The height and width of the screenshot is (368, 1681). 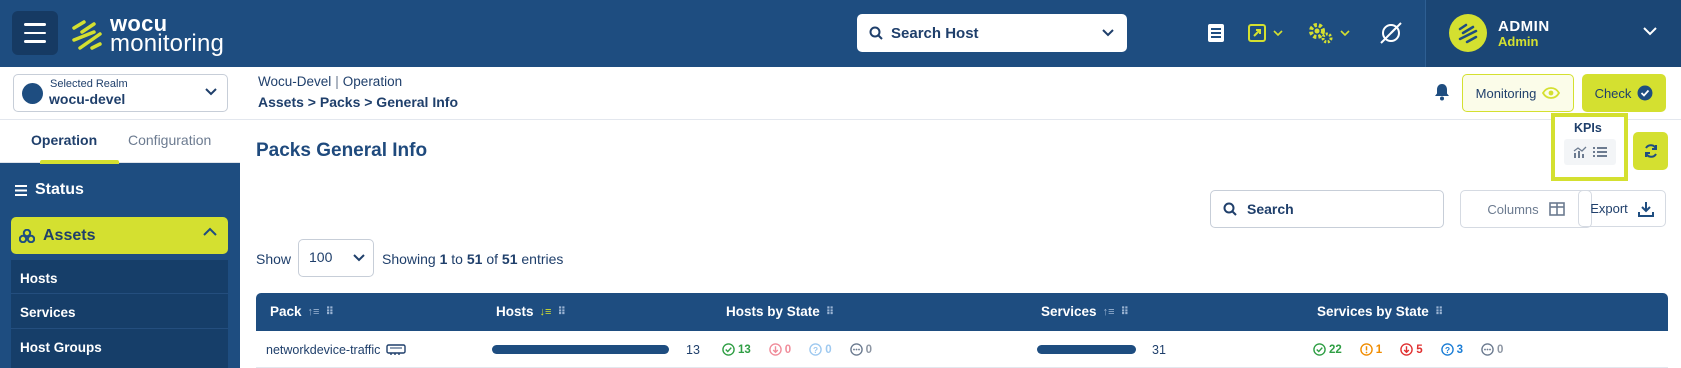 I want to click on realm-label: Selected Realm, so click(x=89, y=84).